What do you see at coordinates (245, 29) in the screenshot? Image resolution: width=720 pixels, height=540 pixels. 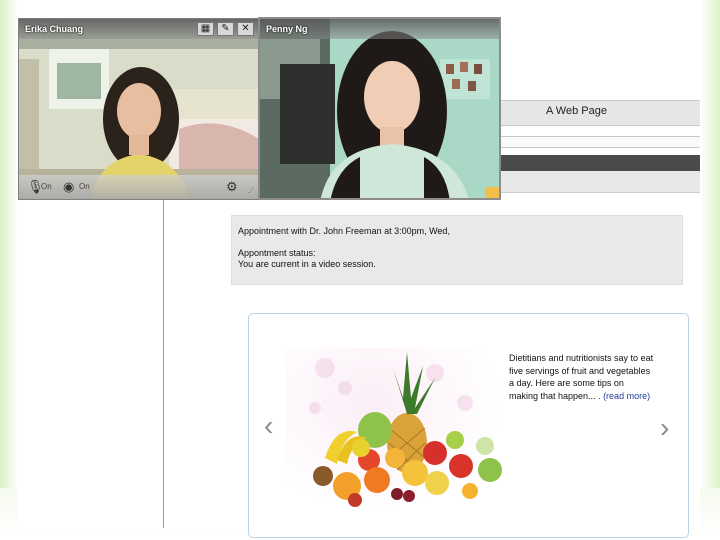 I see `close-icon: ✕` at bounding box center [245, 29].